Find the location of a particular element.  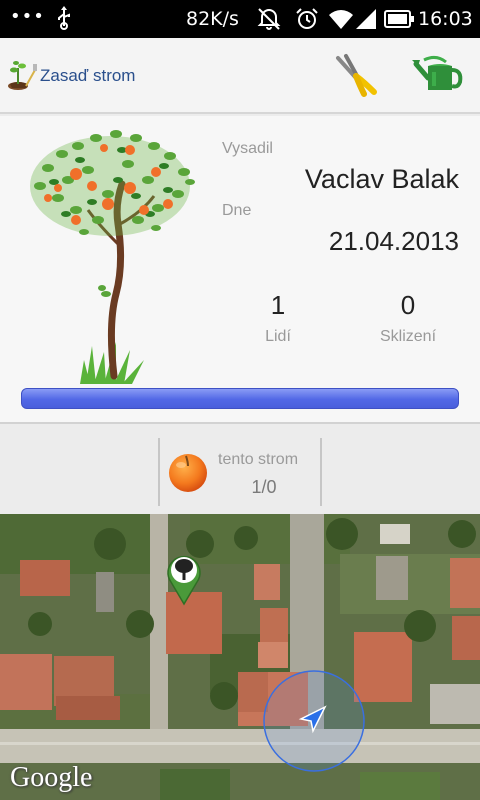

prune-button is located at coordinates (355, 75).